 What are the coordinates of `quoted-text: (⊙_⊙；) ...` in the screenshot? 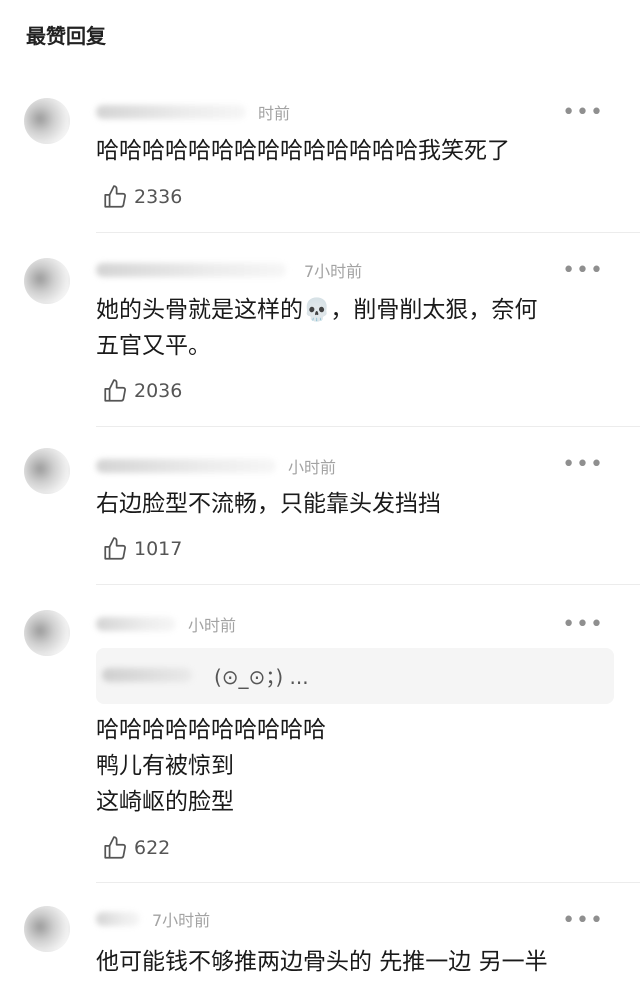 It's located at (261, 677).